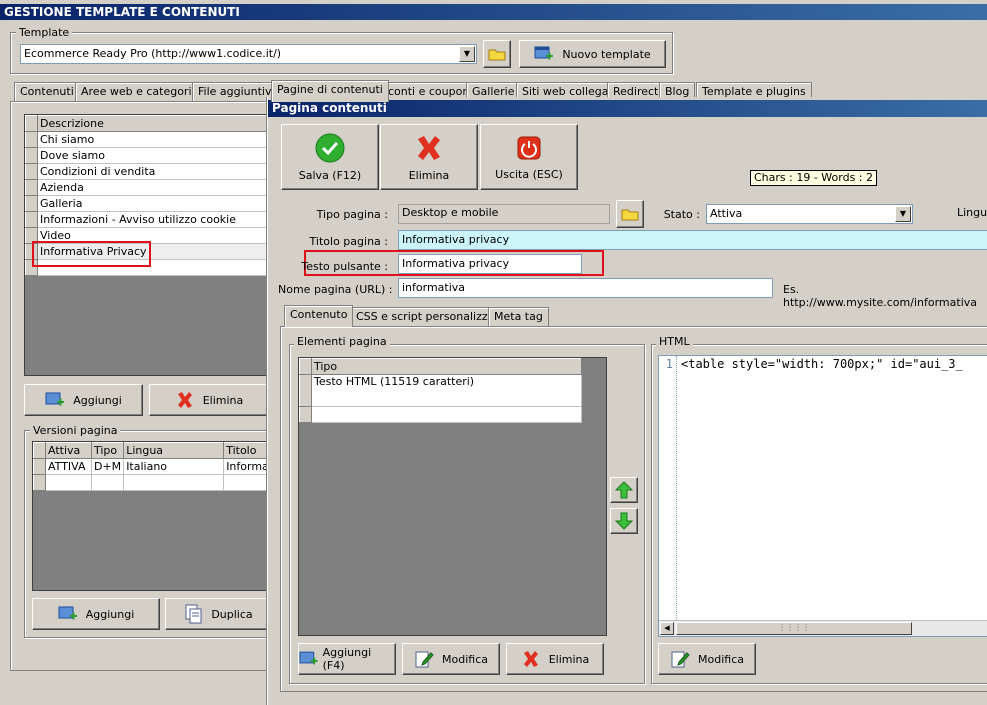  What do you see at coordinates (440, 390) in the screenshot?
I see `table-row: Testo HTML (11519 caratteri)` at bounding box center [440, 390].